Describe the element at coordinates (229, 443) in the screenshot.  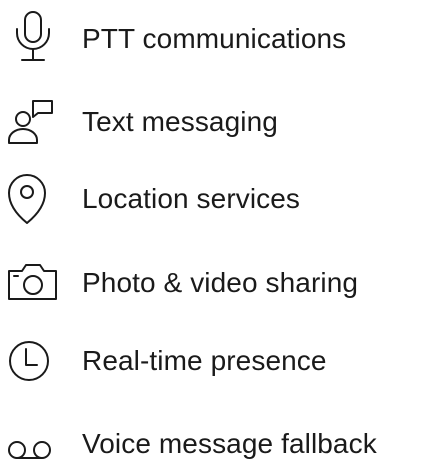
I see `feature-label-voice-message-fallback: Voice message fallback` at that location.